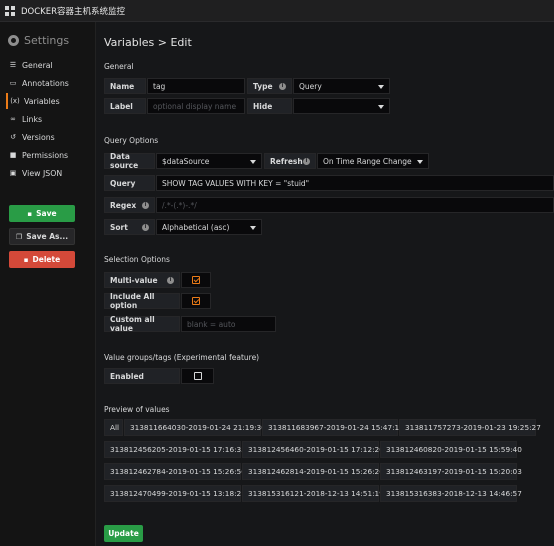  I want to click on type-label: Type i, so click(269, 86).